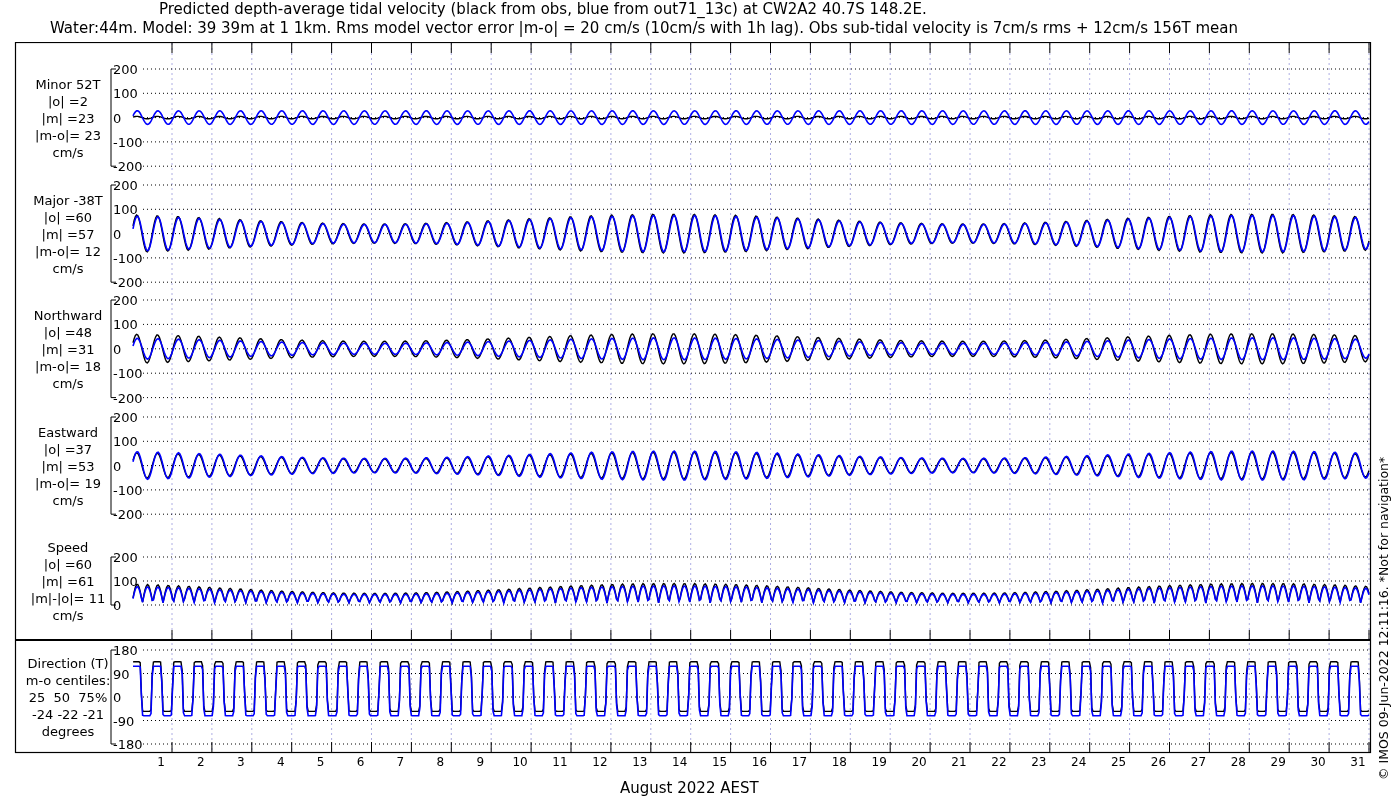  What do you see at coordinates (480, 762) in the screenshot?
I see `day-label: 9` at bounding box center [480, 762].